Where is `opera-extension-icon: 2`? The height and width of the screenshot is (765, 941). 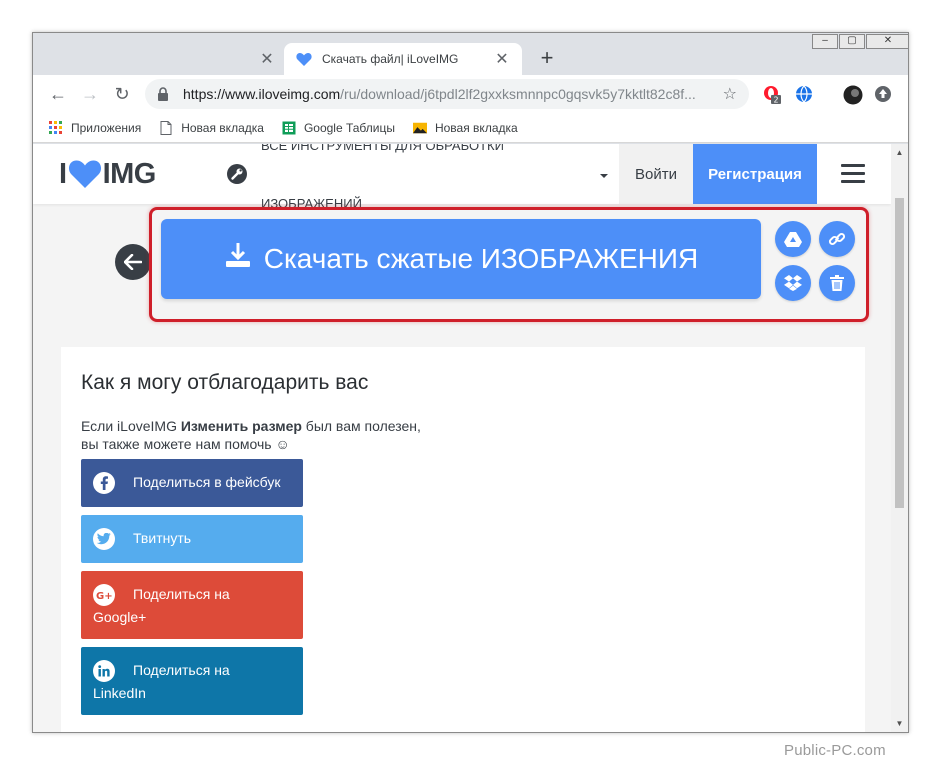 opera-extension-icon: 2 is located at coordinates (772, 95).